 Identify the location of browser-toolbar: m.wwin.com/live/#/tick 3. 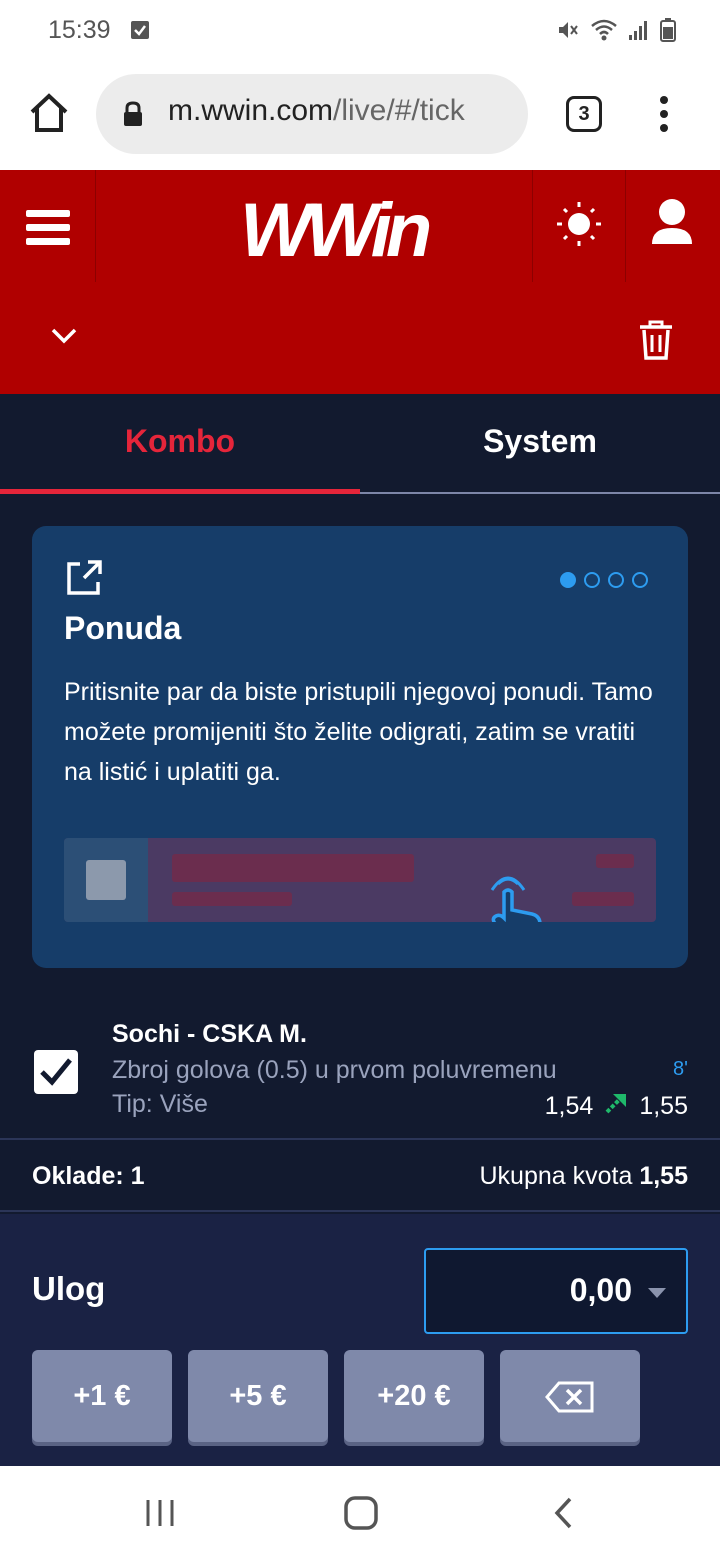
(360, 116).